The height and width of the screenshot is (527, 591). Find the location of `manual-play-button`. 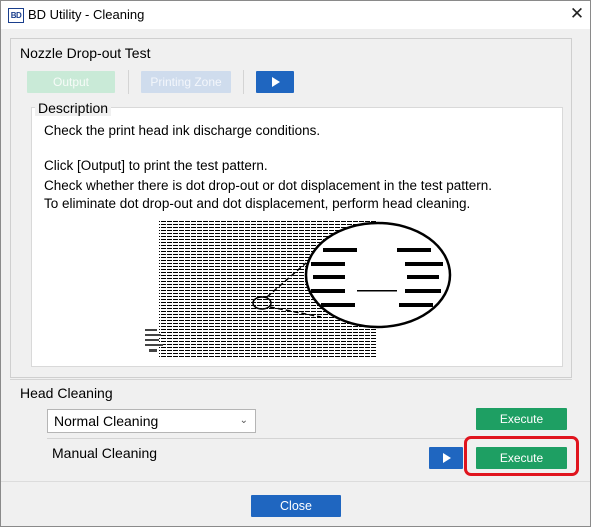

manual-play-button is located at coordinates (446, 458).